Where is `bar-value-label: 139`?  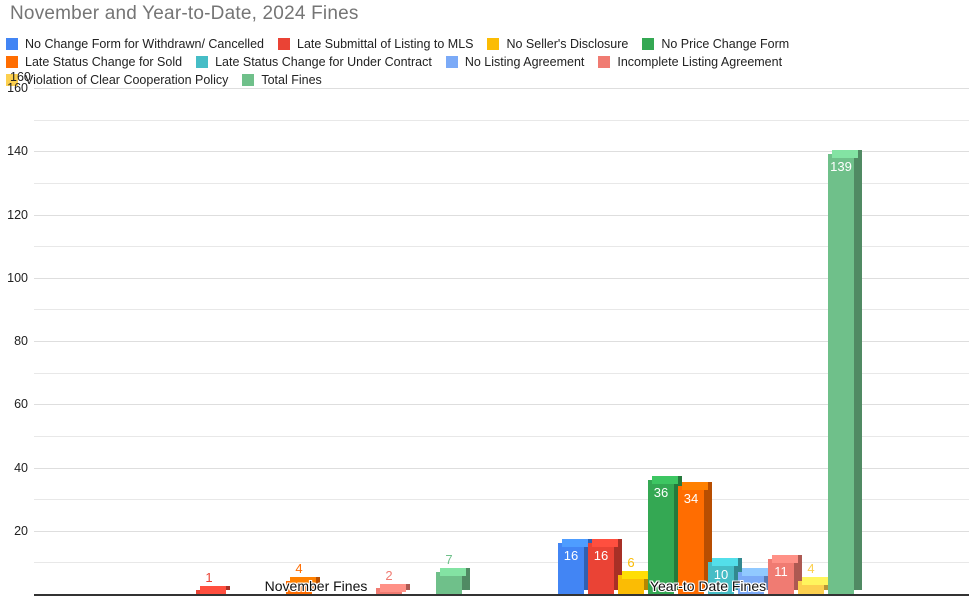 bar-value-label: 139 is located at coordinates (841, 167).